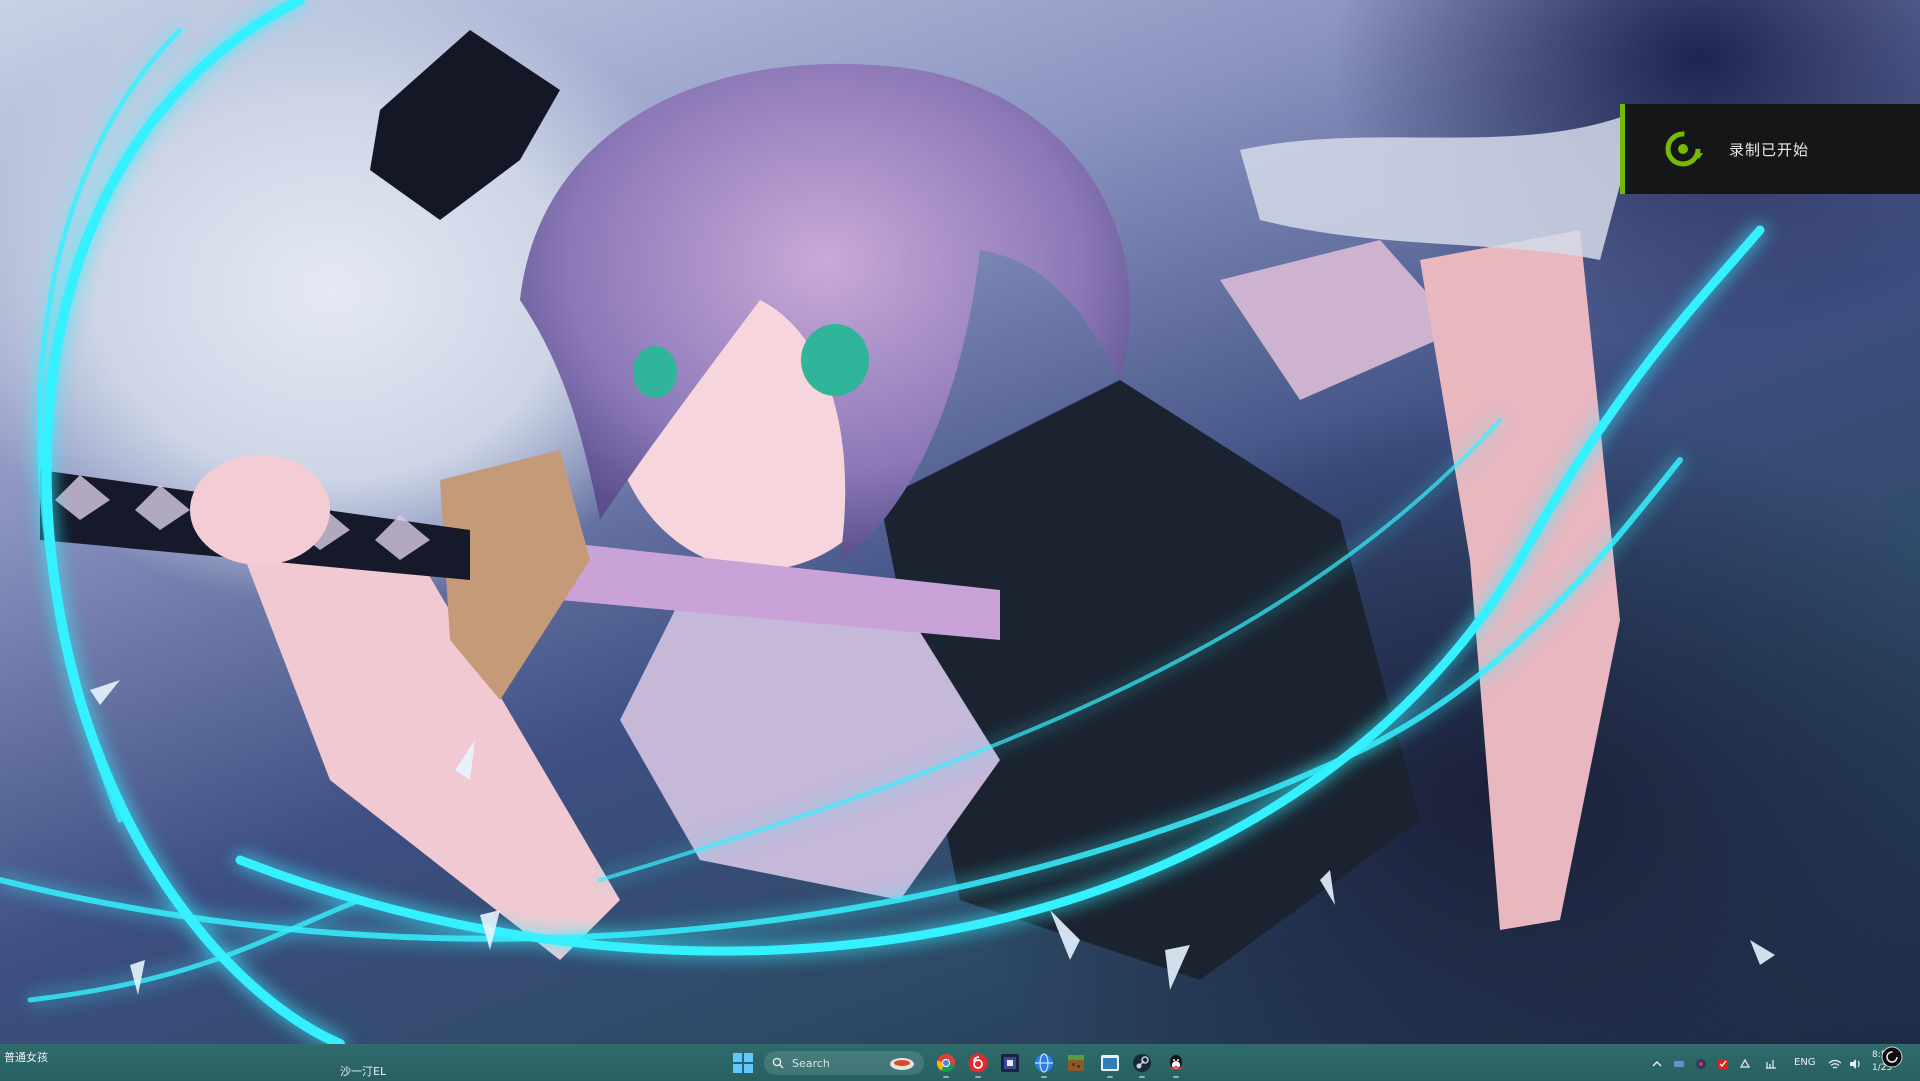 The height and width of the screenshot is (1081, 1920). What do you see at coordinates (1076, 1063) in the screenshot?
I see `minecraft-icon` at bounding box center [1076, 1063].